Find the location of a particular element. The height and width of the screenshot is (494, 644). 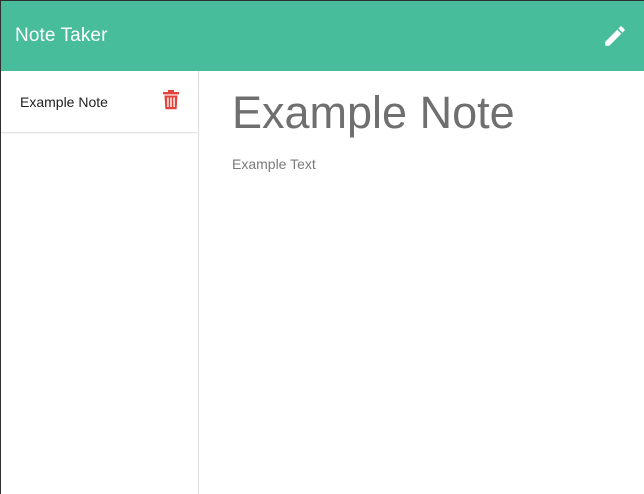

new-note-button is located at coordinates (615, 36).